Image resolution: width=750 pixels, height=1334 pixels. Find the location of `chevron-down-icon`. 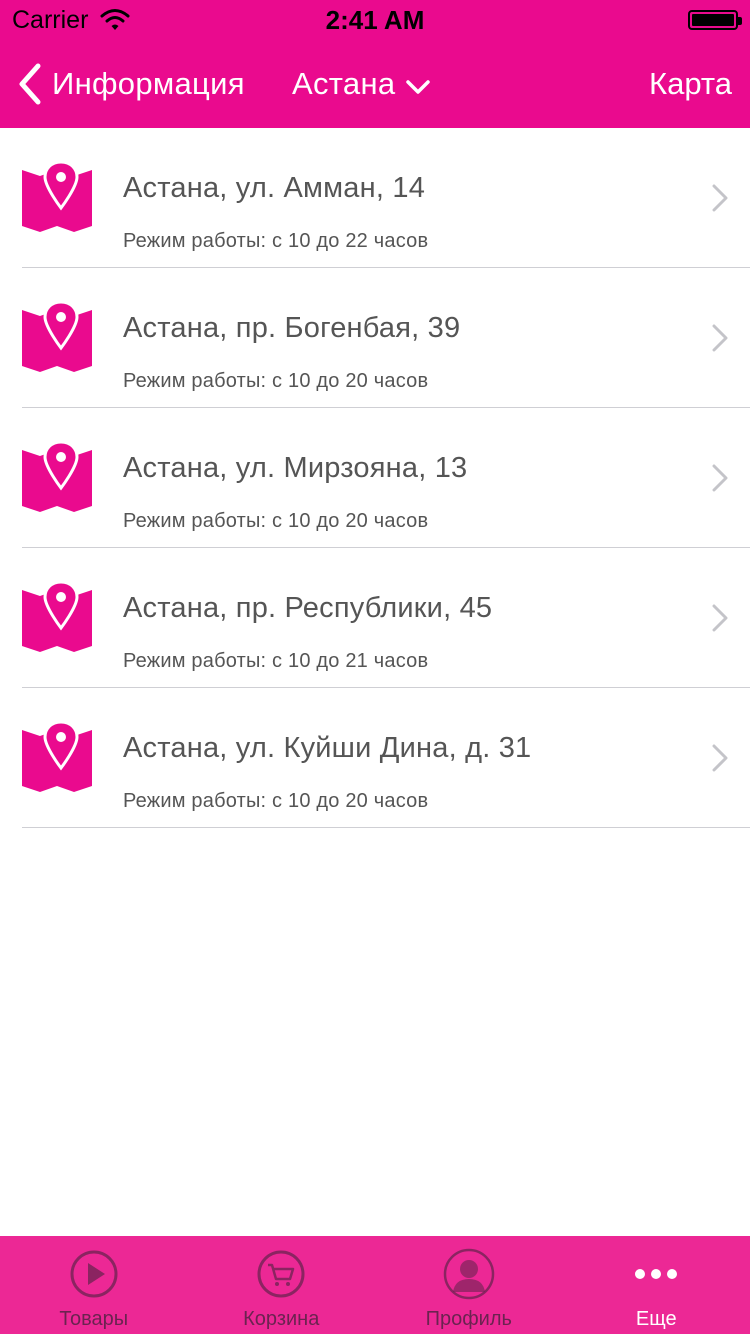

chevron-down-icon is located at coordinates (418, 87).